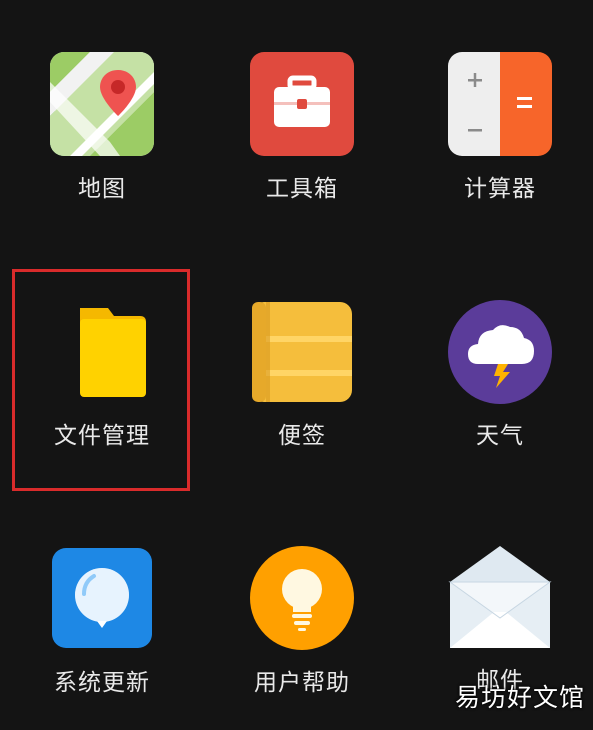 This screenshot has width=593, height=730. What do you see at coordinates (102, 104) in the screenshot?
I see `map-pin-icon` at bounding box center [102, 104].